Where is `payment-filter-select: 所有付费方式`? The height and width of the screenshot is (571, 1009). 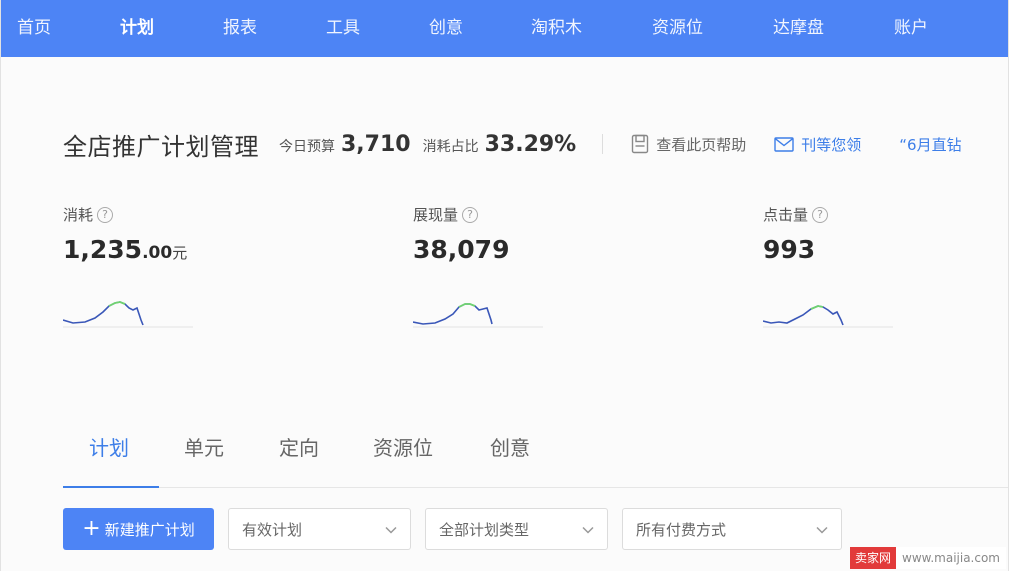
payment-filter-select: 所有付费方式 is located at coordinates (732, 529).